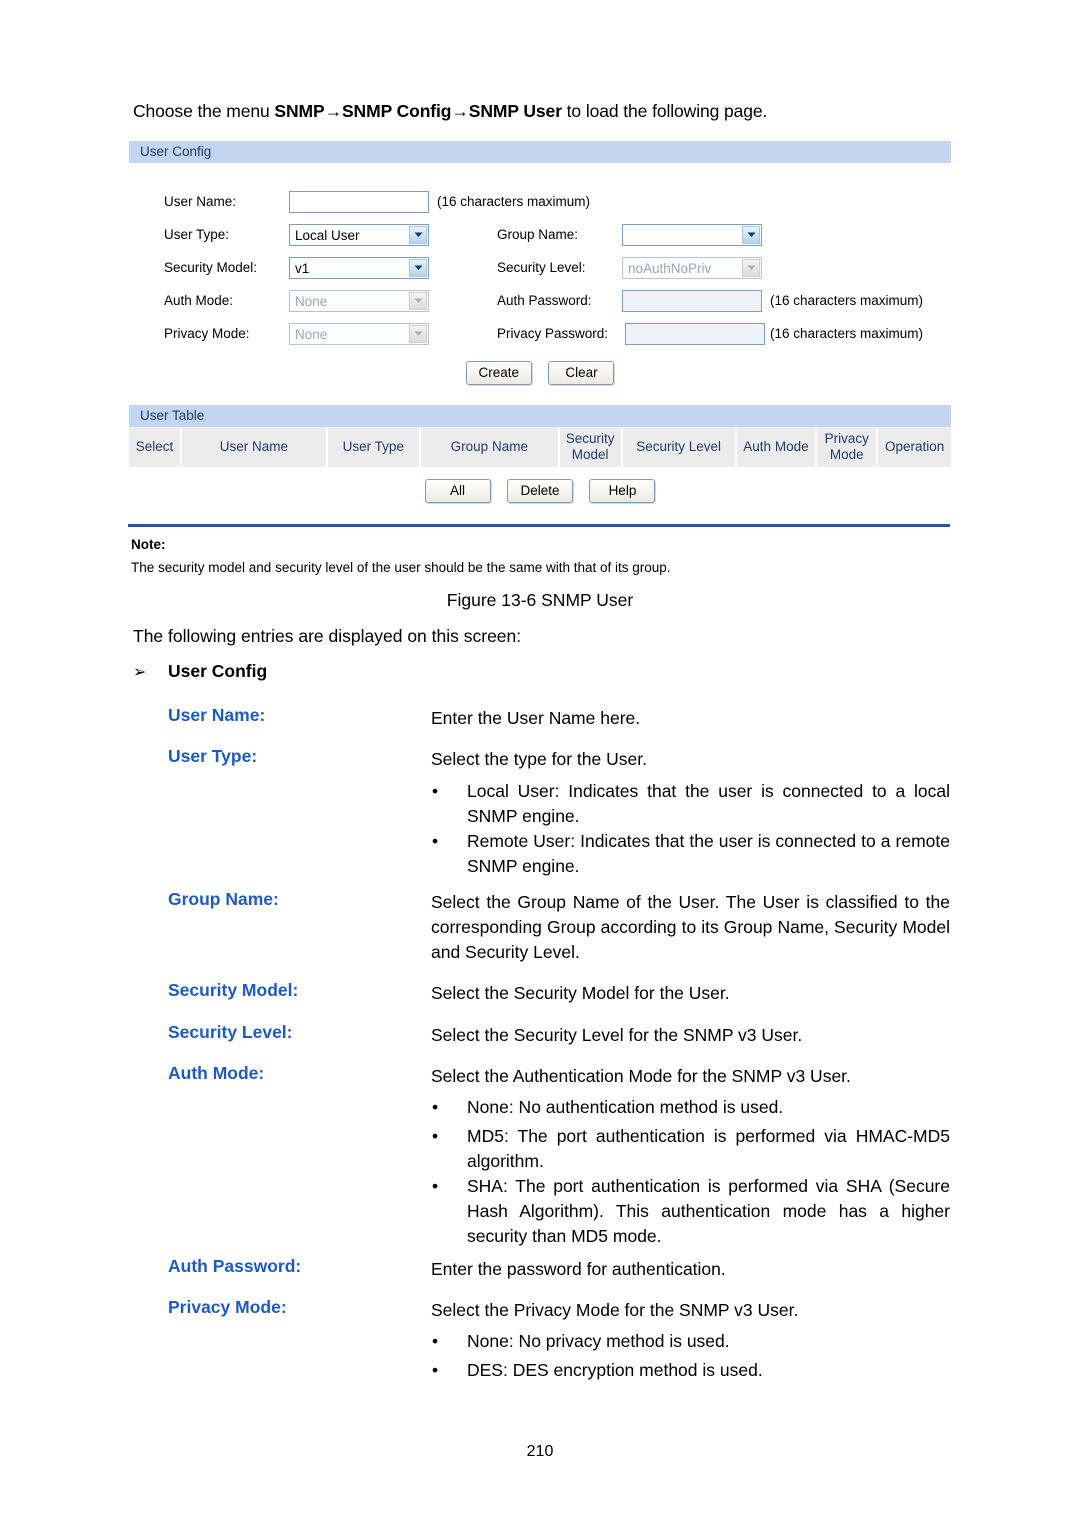 The width and height of the screenshot is (1080, 1527). Describe the element at coordinates (678, 447) in the screenshot. I see `column-header-security-level: Security Level` at that location.